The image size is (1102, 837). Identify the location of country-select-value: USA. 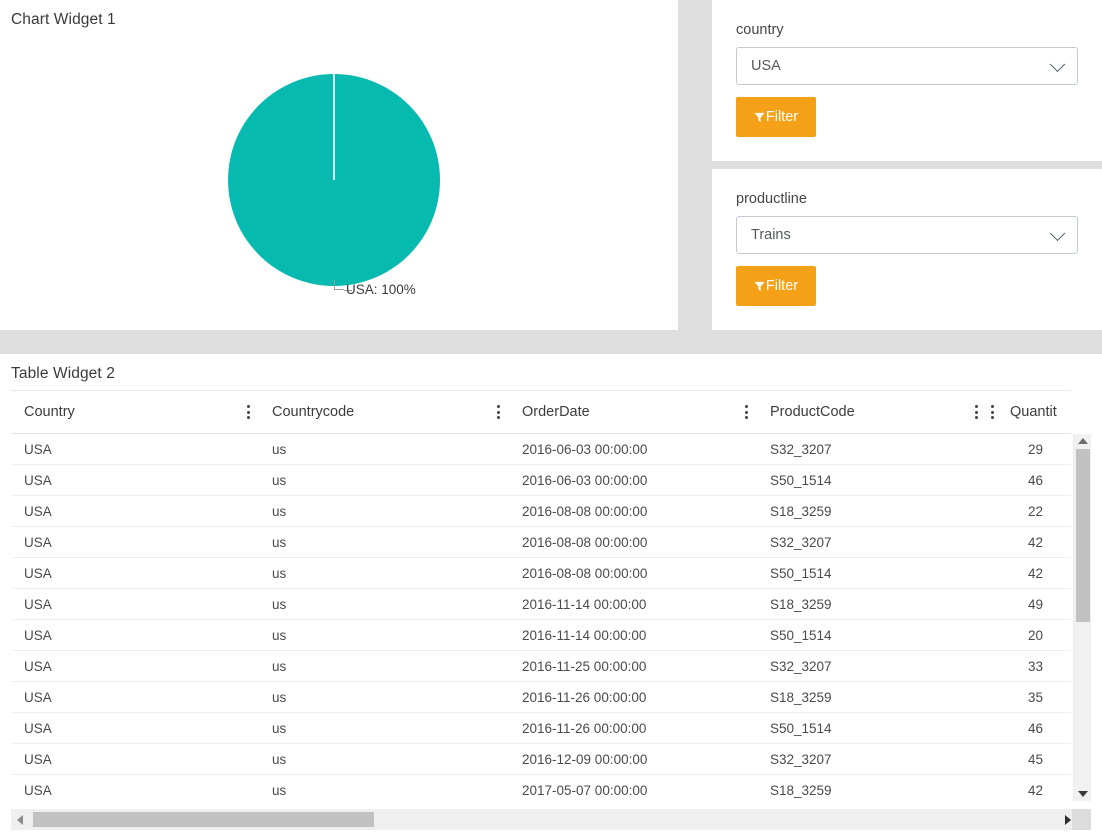
(766, 66).